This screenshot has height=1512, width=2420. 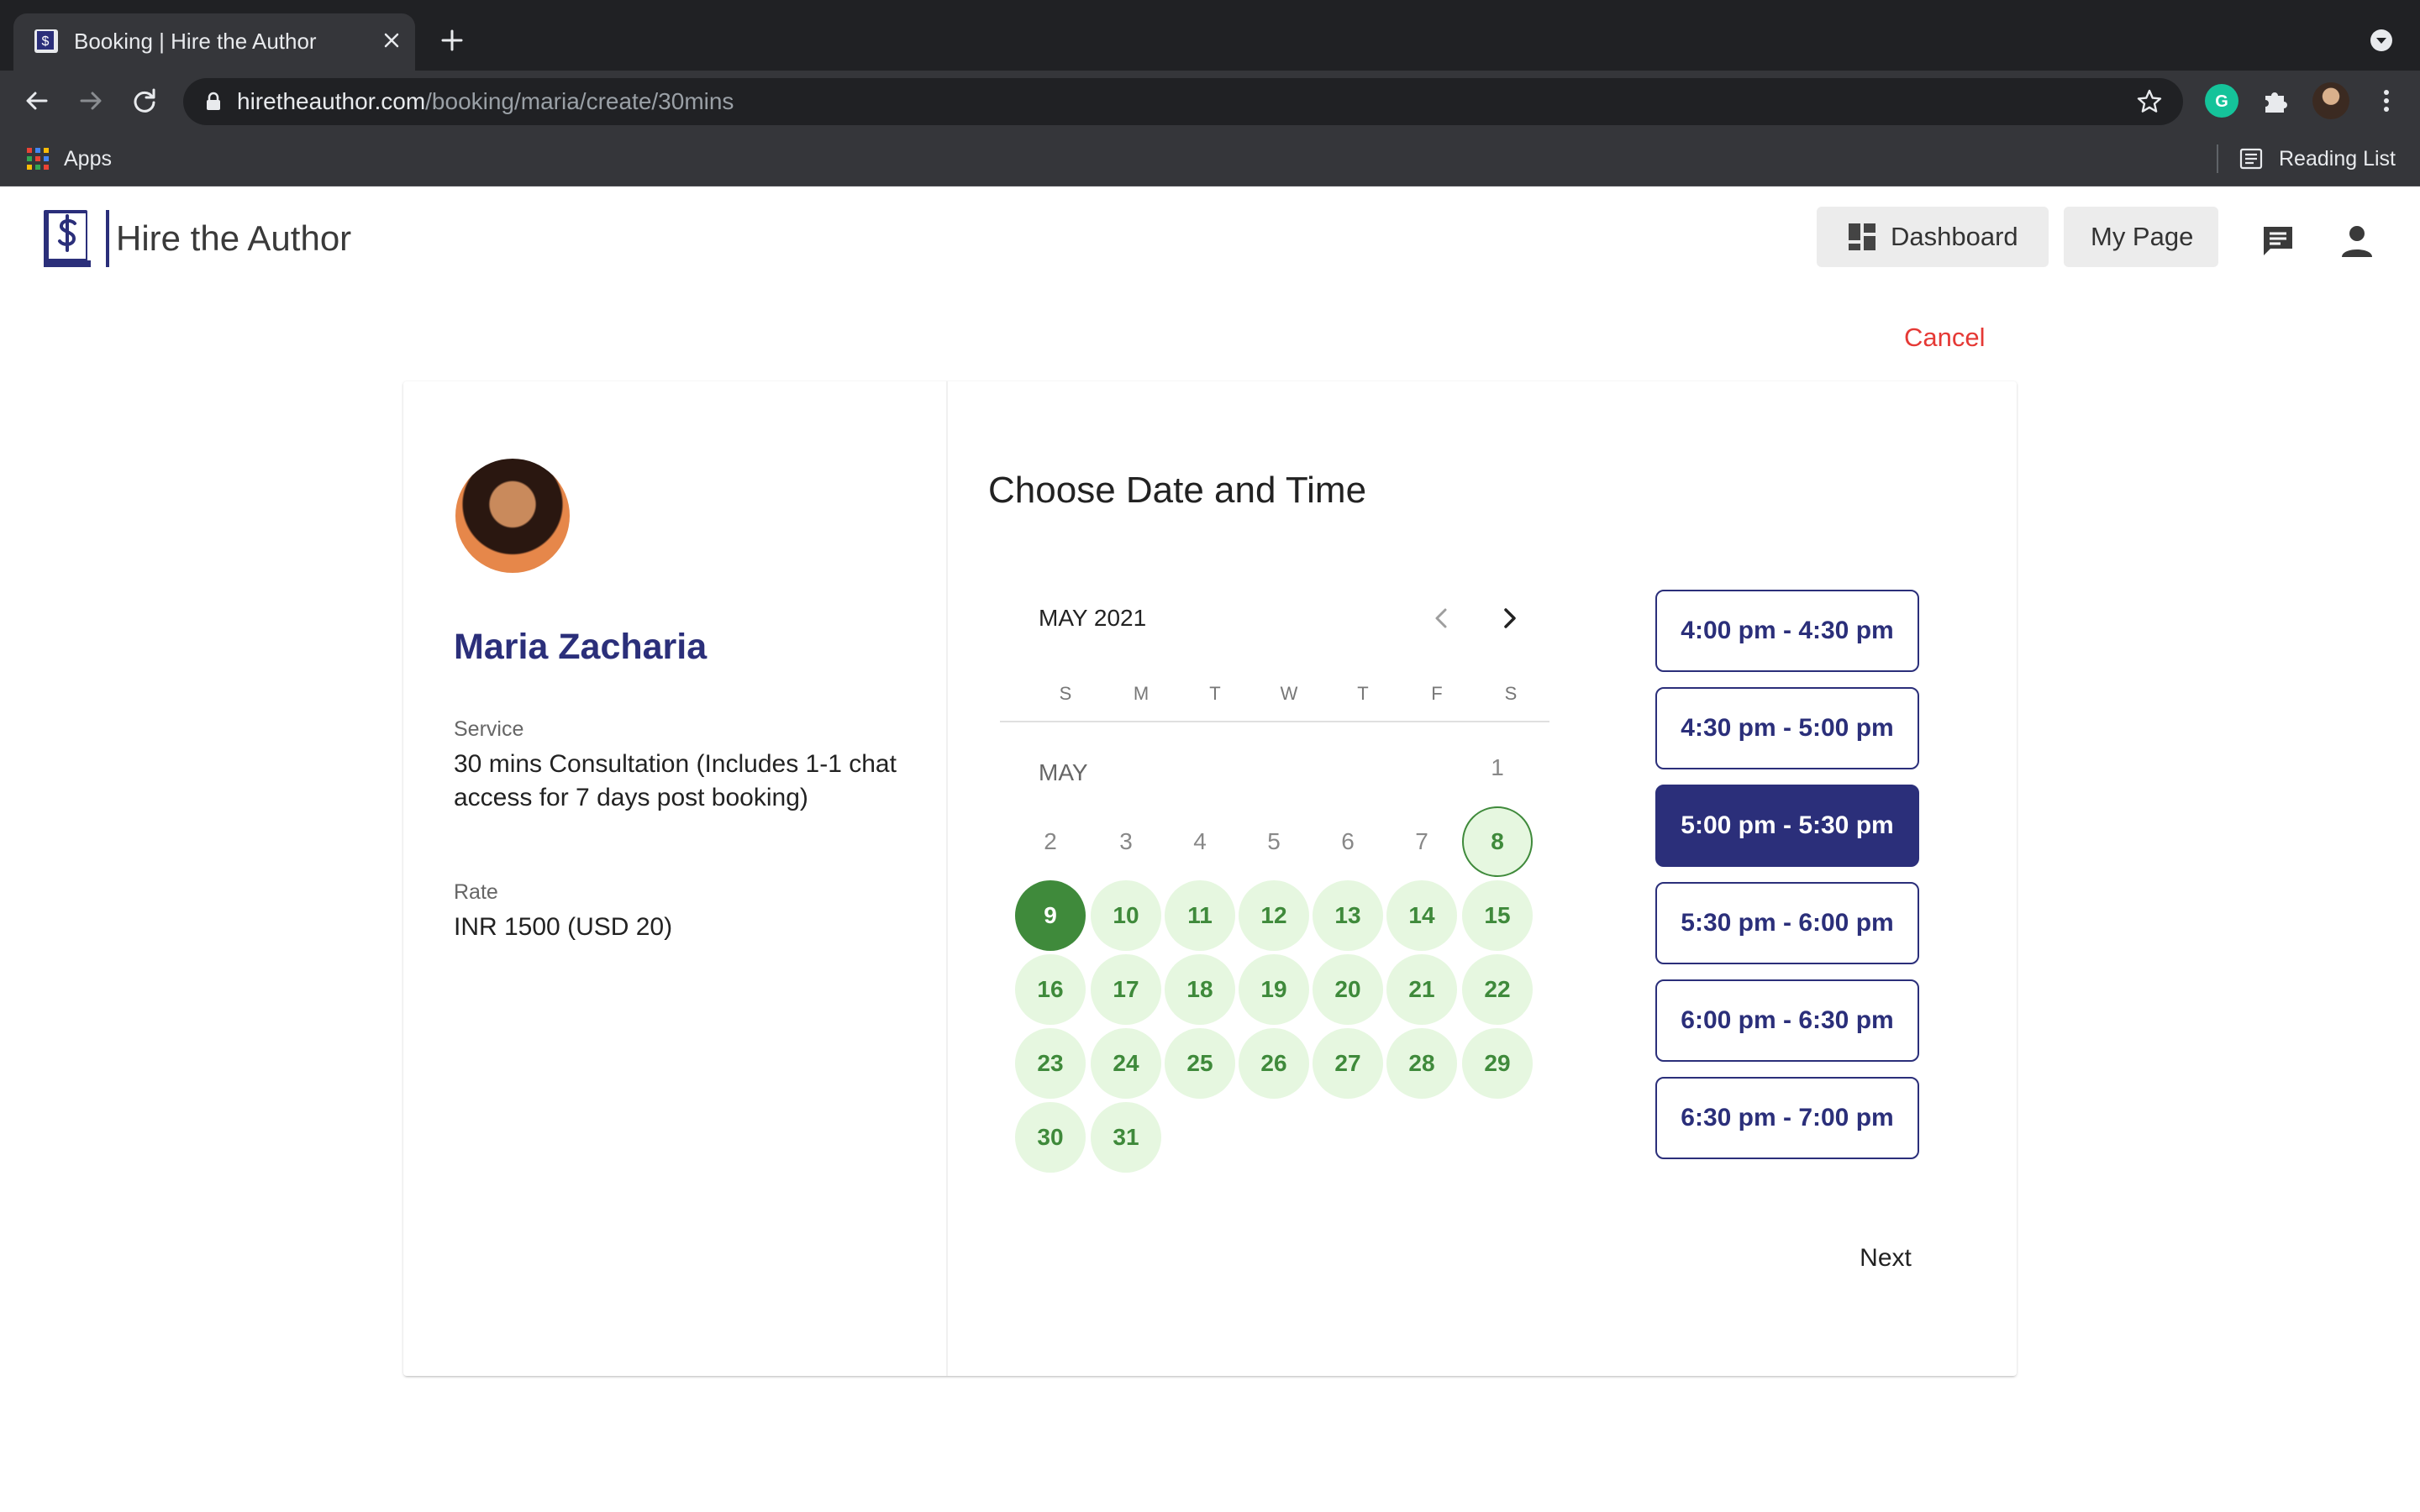 What do you see at coordinates (1498, 915) in the screenshot?
I see `calendar-day: 15` at bounding box center [1498, 915].